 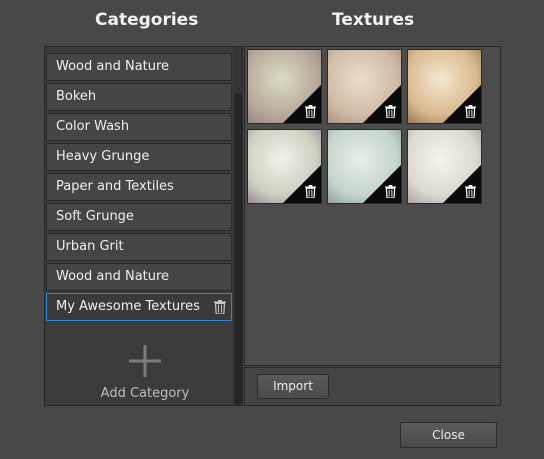 I want to click on import-bar: Import, so click(x=372, y=386).